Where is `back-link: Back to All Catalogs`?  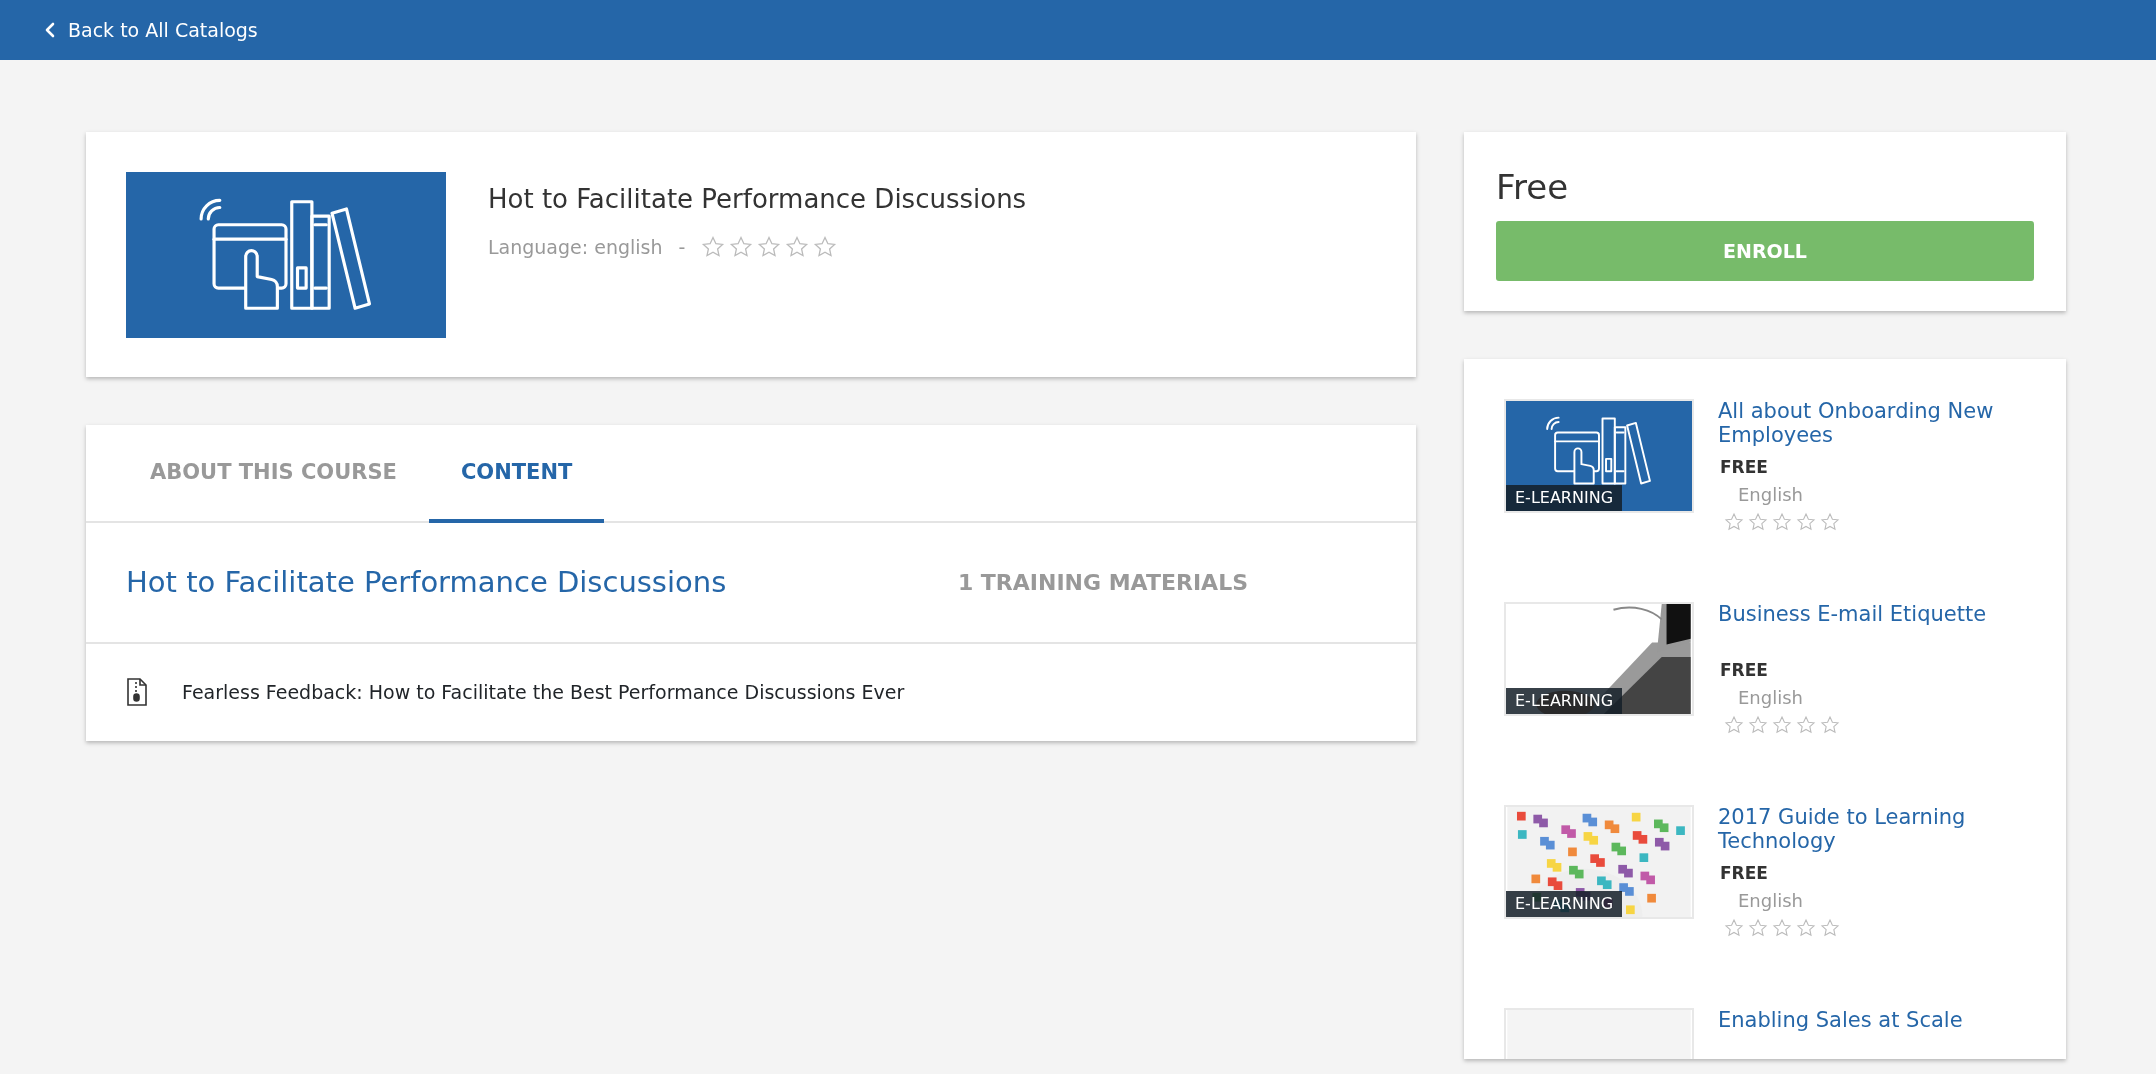
back-link: Back to All Catalogs is located at coordinates (151, 30).